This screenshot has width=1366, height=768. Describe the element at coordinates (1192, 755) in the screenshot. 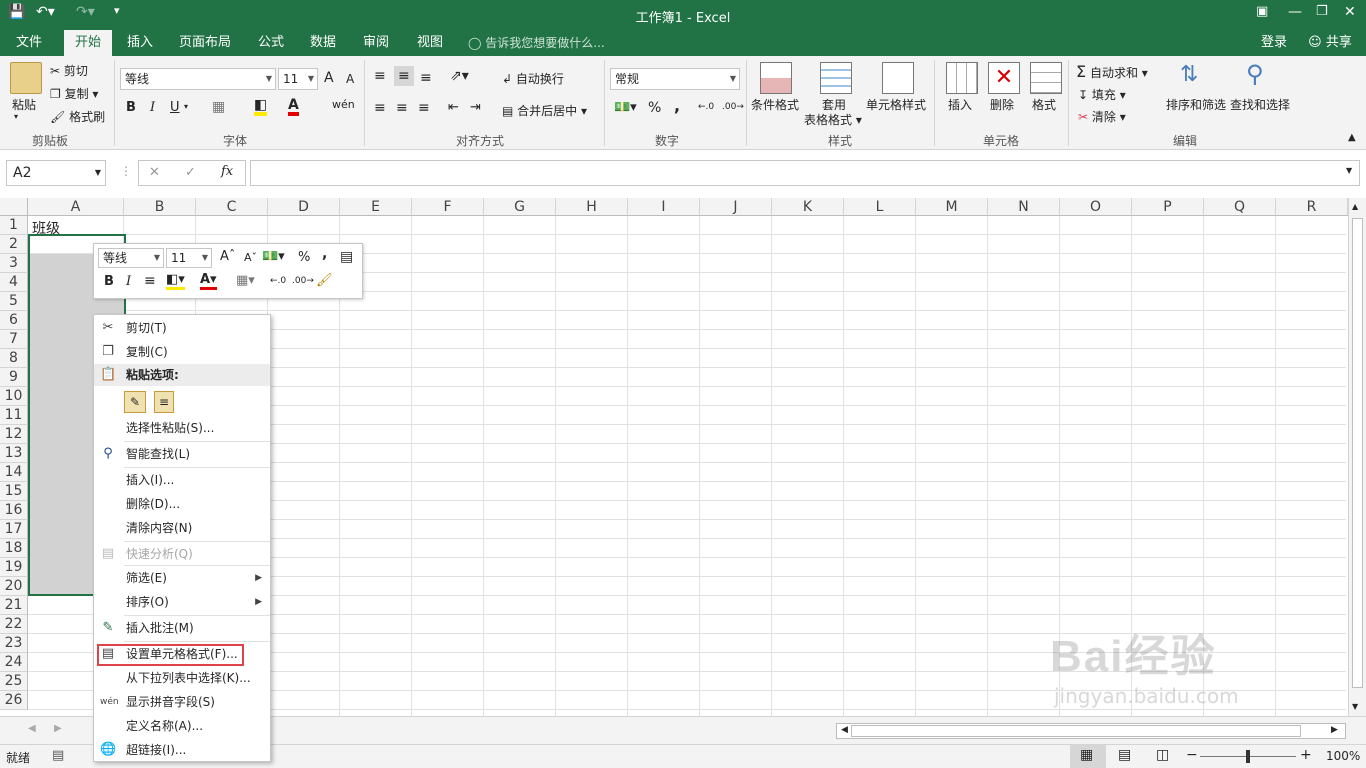

I see `zoom-out-icon: −` at that location.